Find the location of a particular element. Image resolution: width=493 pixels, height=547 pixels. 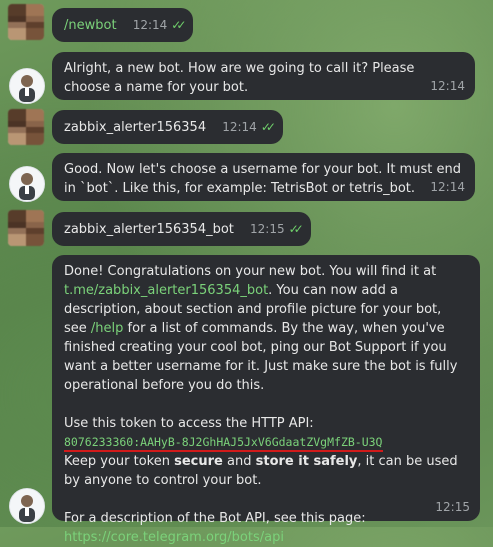

message-bubble-outgoing: zabbix_alerter156354_bot 12:15 ✓✓ is located at coordinates (181, 229).